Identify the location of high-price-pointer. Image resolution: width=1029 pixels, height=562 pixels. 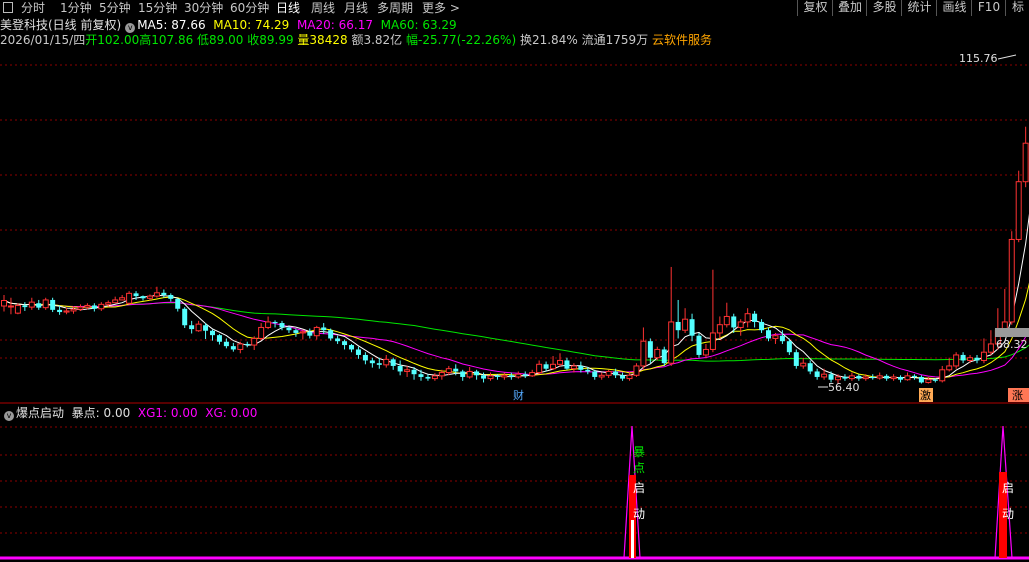
(1007, 57).